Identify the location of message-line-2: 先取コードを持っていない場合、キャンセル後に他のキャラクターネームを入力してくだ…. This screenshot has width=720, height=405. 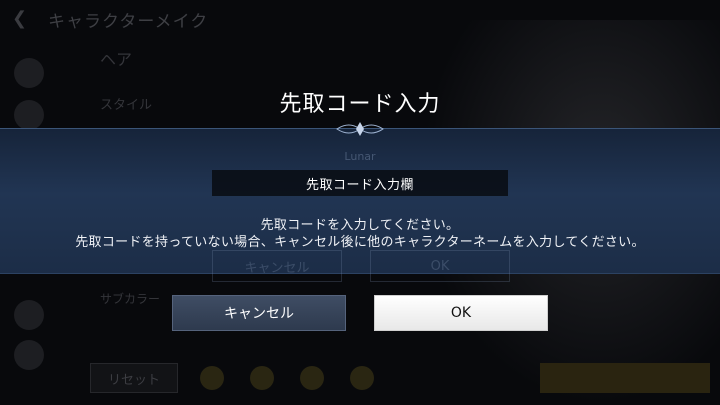
(360, 242).